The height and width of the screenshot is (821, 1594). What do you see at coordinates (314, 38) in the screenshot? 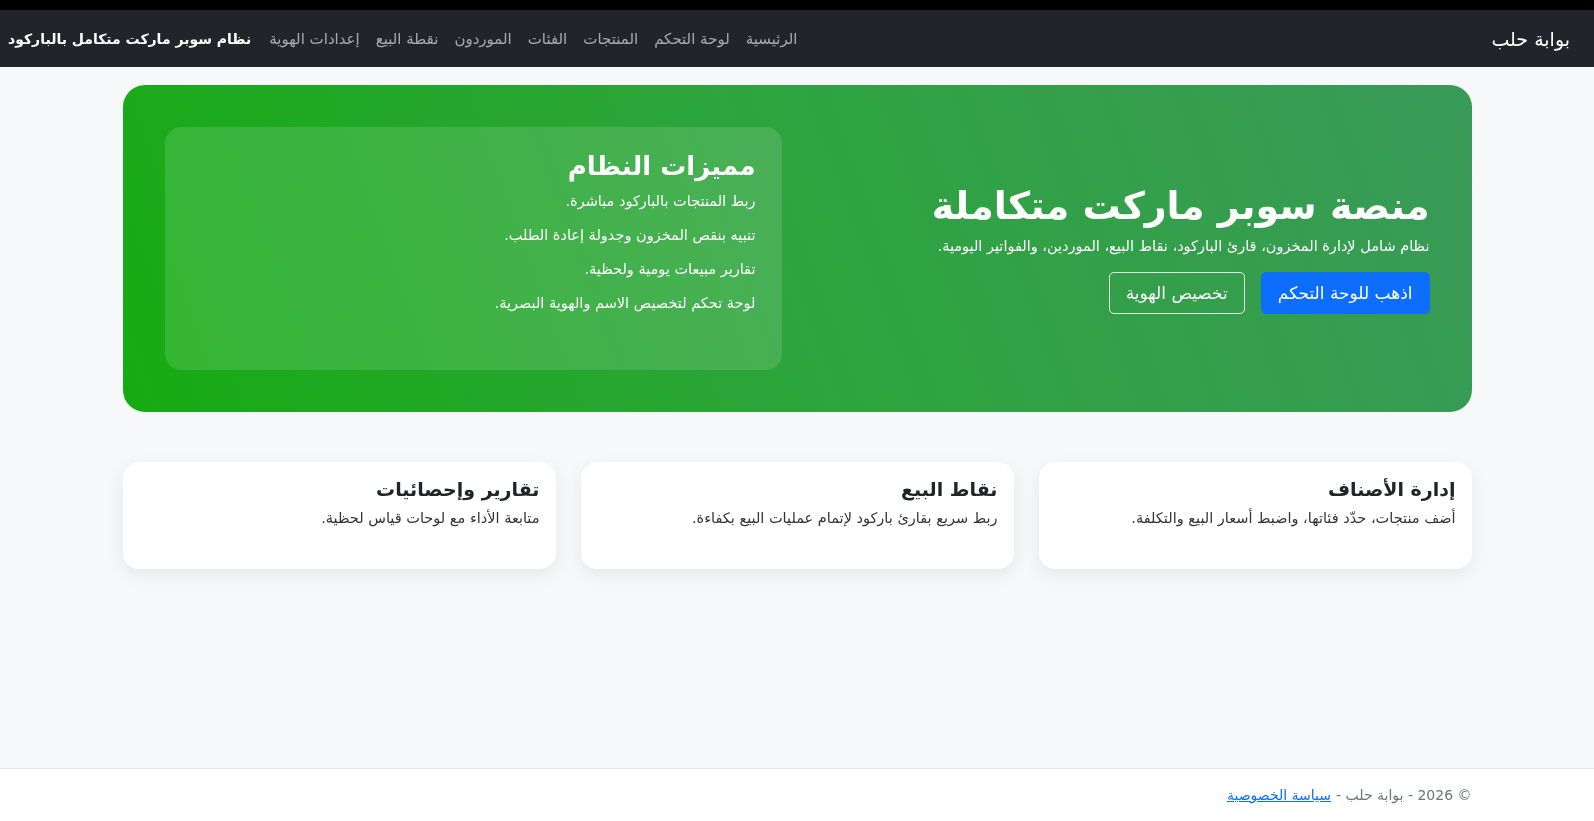
I see `nav-link: إعدادات الهوية` at bounding box center [314, 38].